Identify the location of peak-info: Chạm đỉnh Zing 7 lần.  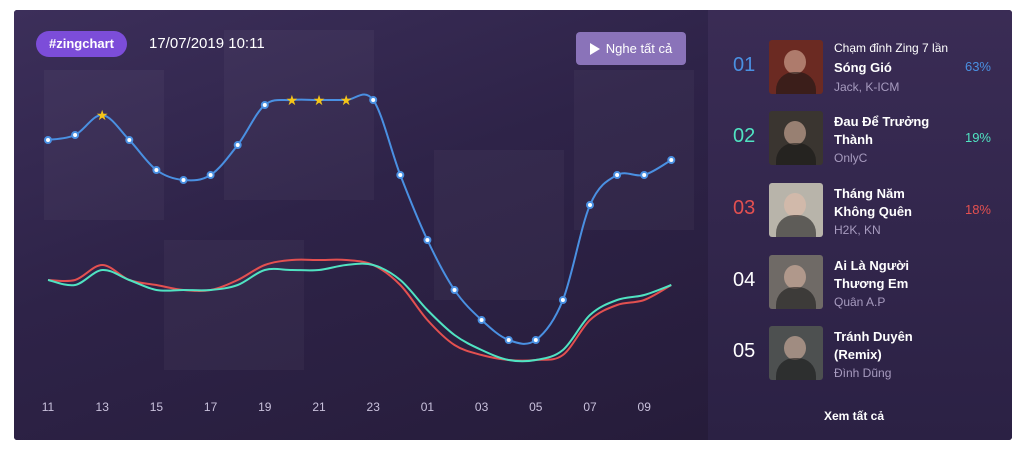
(891, 48).